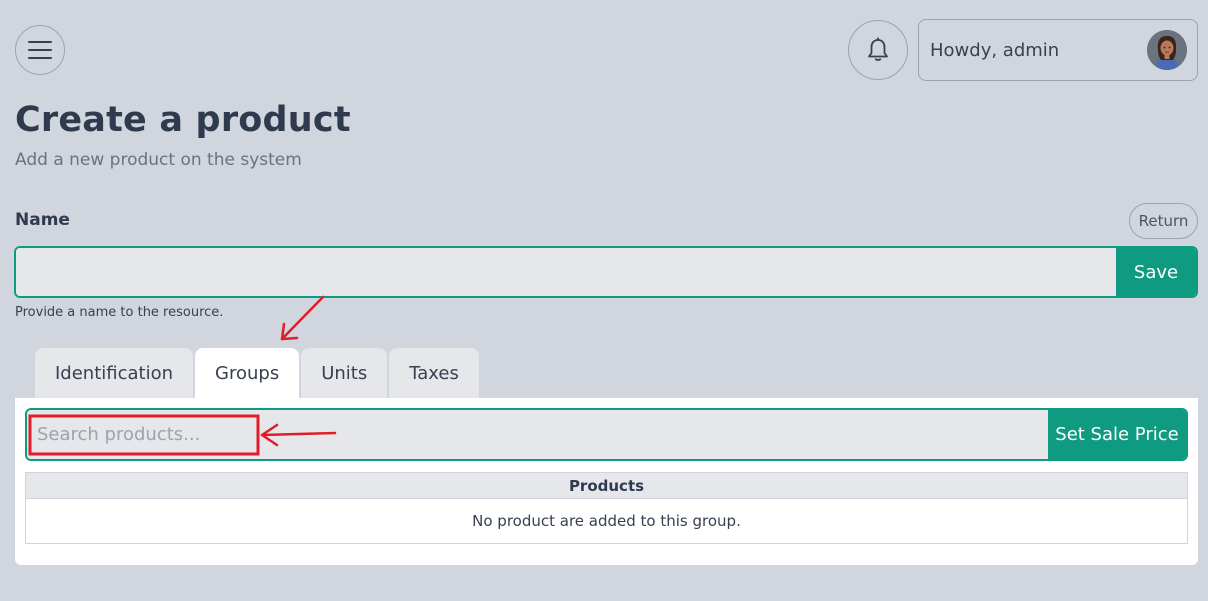  I want to click on page-subtitle: Add a new product on the system, so click(158, 160).